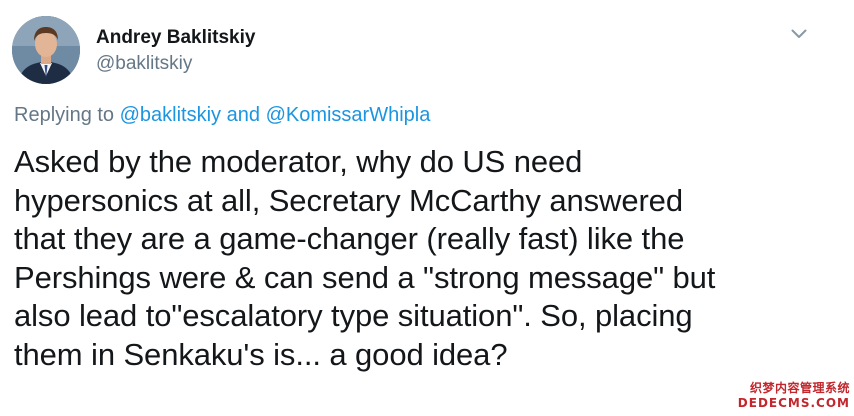 The width and height of the screenshot is (854, 416). I want to click on display-name: Andrey Baklitskiy, so click(175, 38).